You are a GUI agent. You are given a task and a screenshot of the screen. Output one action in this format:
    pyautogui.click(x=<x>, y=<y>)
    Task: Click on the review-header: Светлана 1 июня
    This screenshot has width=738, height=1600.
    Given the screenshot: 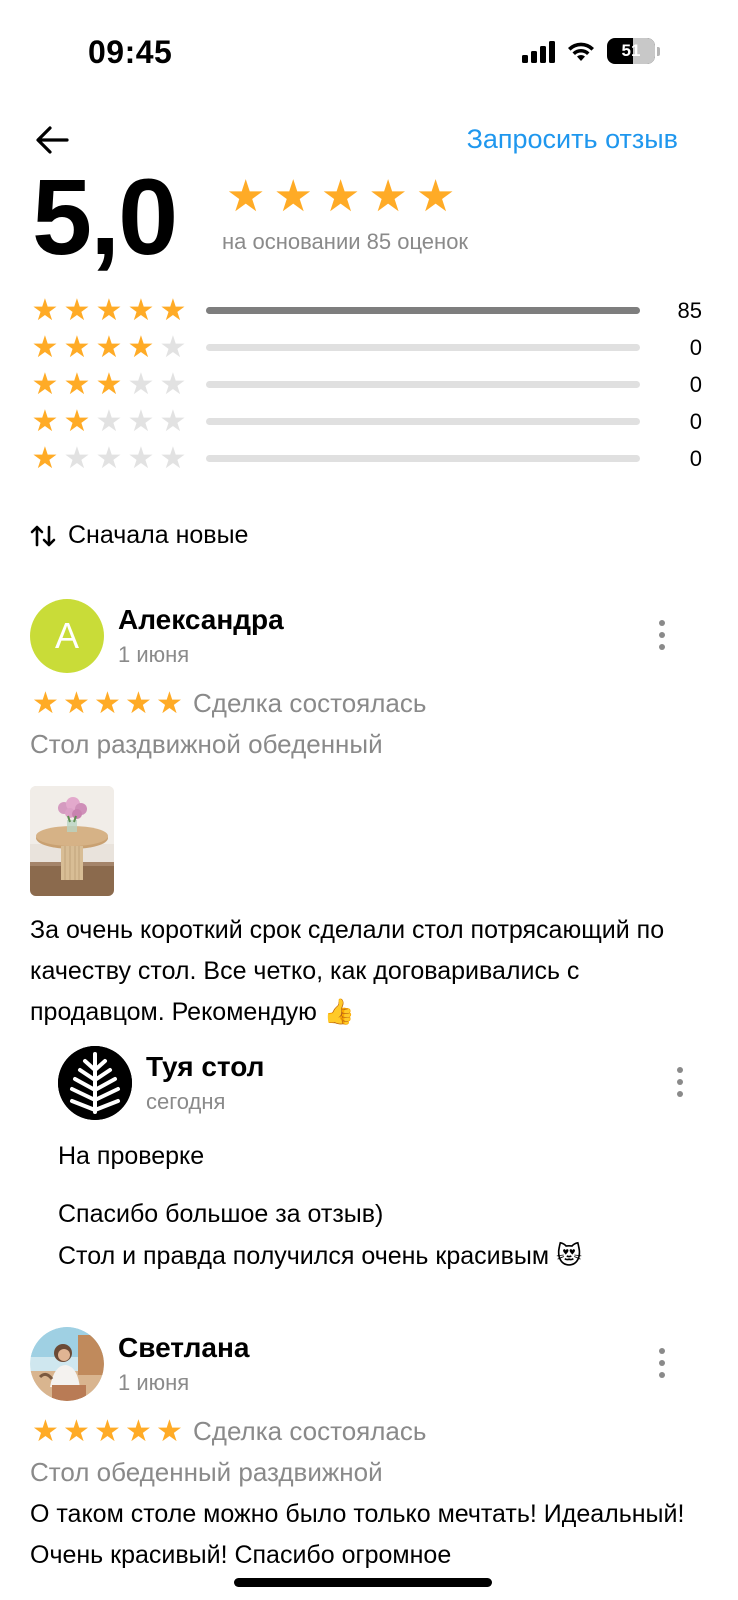 What is the action you would take?
    pyautogui.click(x=370, y=1364)
    